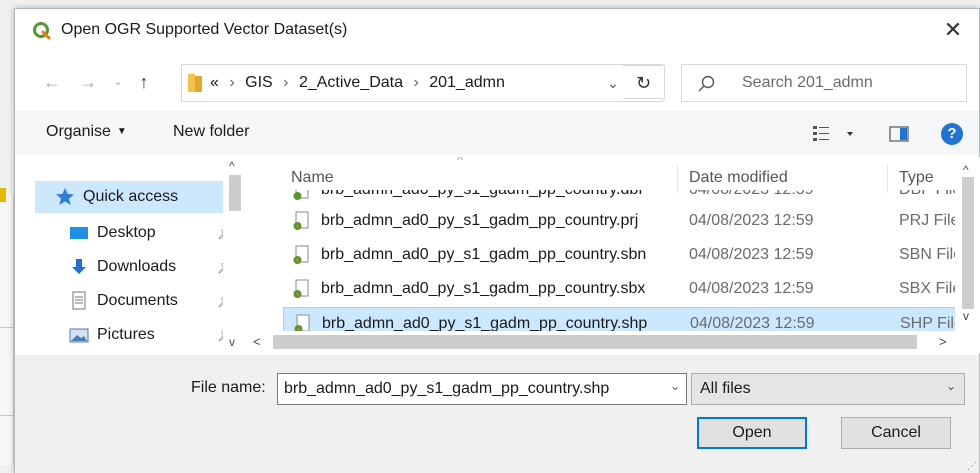  What do you see at coordinates (972, 466) in the screenshot?
I see `resize-grip-icon: ⋰` at bounding box center [972, 466].